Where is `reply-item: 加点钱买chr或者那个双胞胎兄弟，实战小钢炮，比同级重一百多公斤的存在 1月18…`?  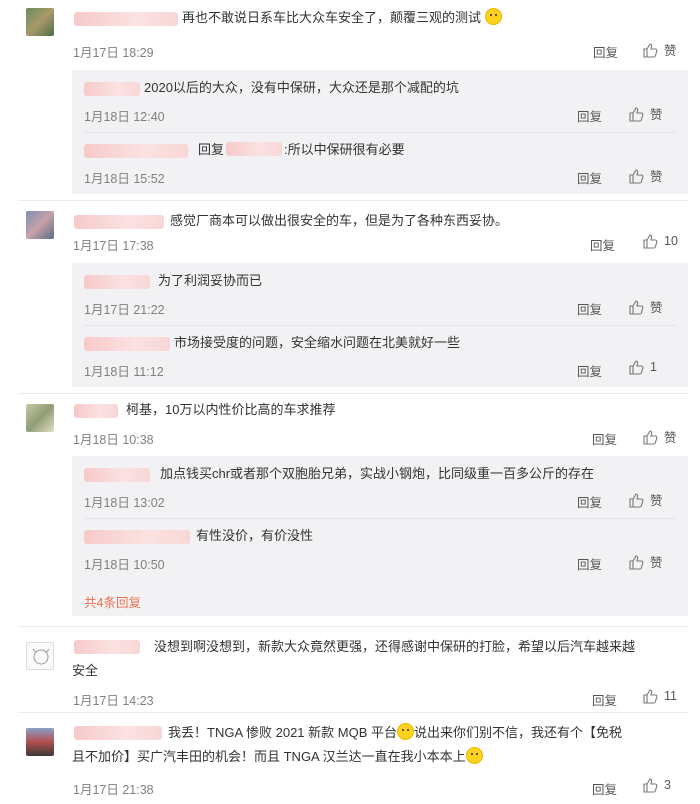 reply-item: 加点钱买chr或者那个双胞胎兄弟，实战小钢炮，比同级重一百多公斤的存在 1月18… is located at coordinates (380, 487).